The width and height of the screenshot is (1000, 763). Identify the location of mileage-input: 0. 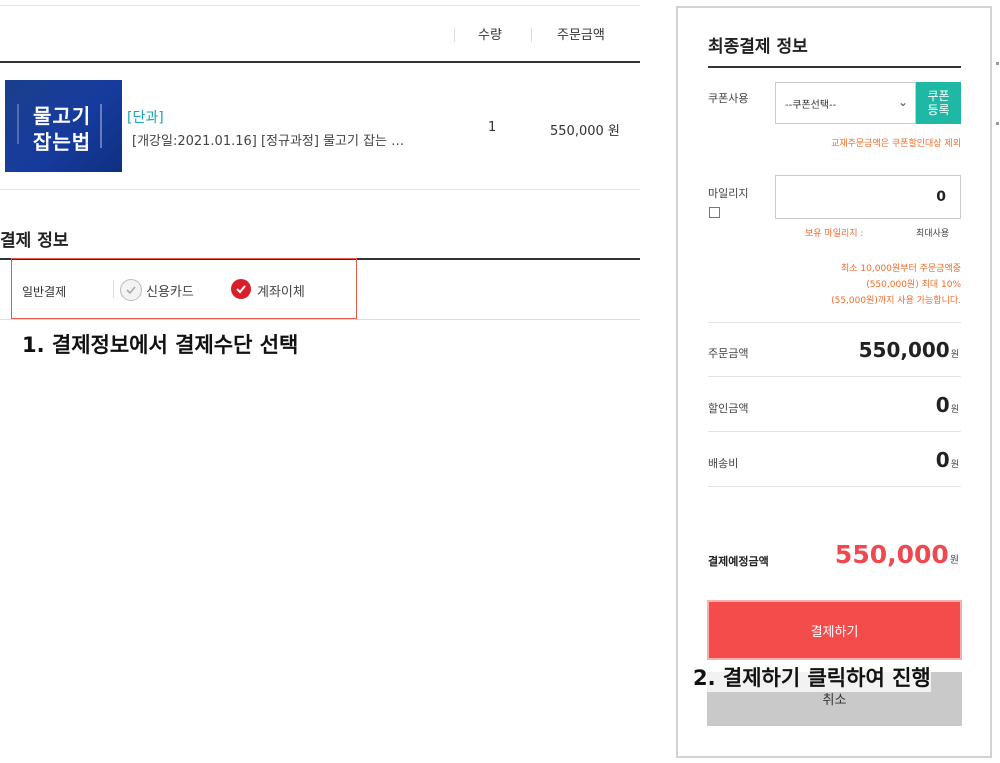
(868, 197).